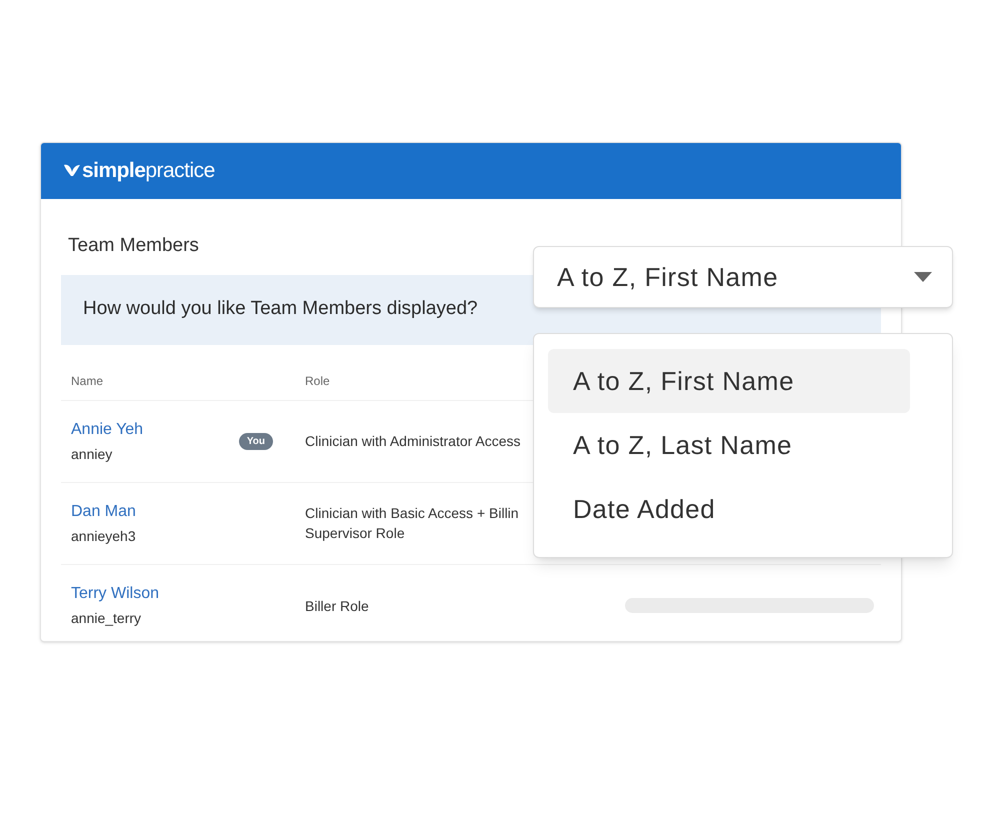  Describe the element at coordinates (87, 381) in the screenshot. I see `column-header: Name` at that location.